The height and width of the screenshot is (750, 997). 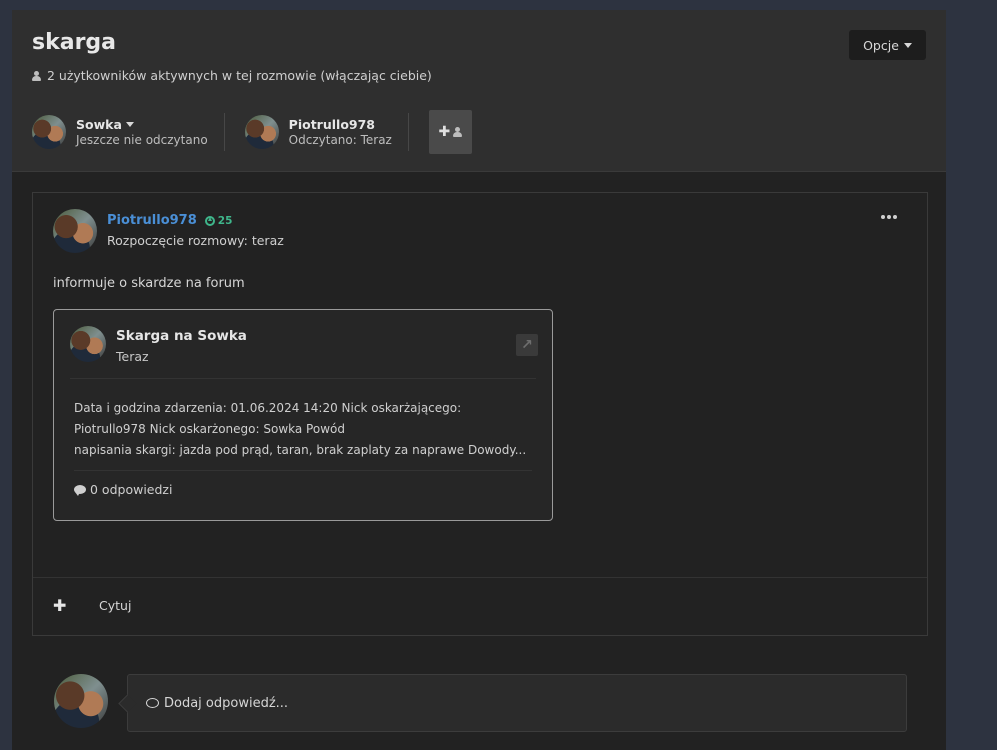 I want to click on reply-avatar-wrap, so click(x=81, y=701).